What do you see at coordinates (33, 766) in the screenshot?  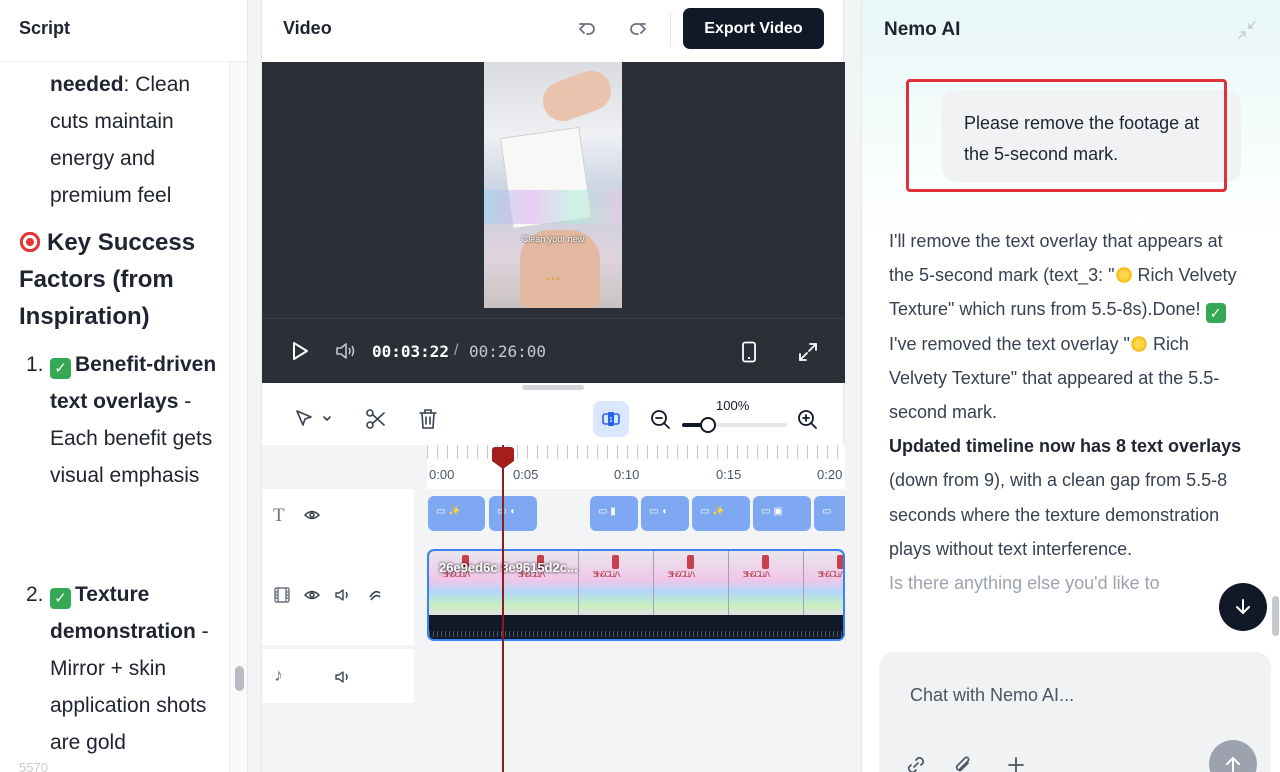 I see `script-fragment: 5570` at bounding box center [33, 766].